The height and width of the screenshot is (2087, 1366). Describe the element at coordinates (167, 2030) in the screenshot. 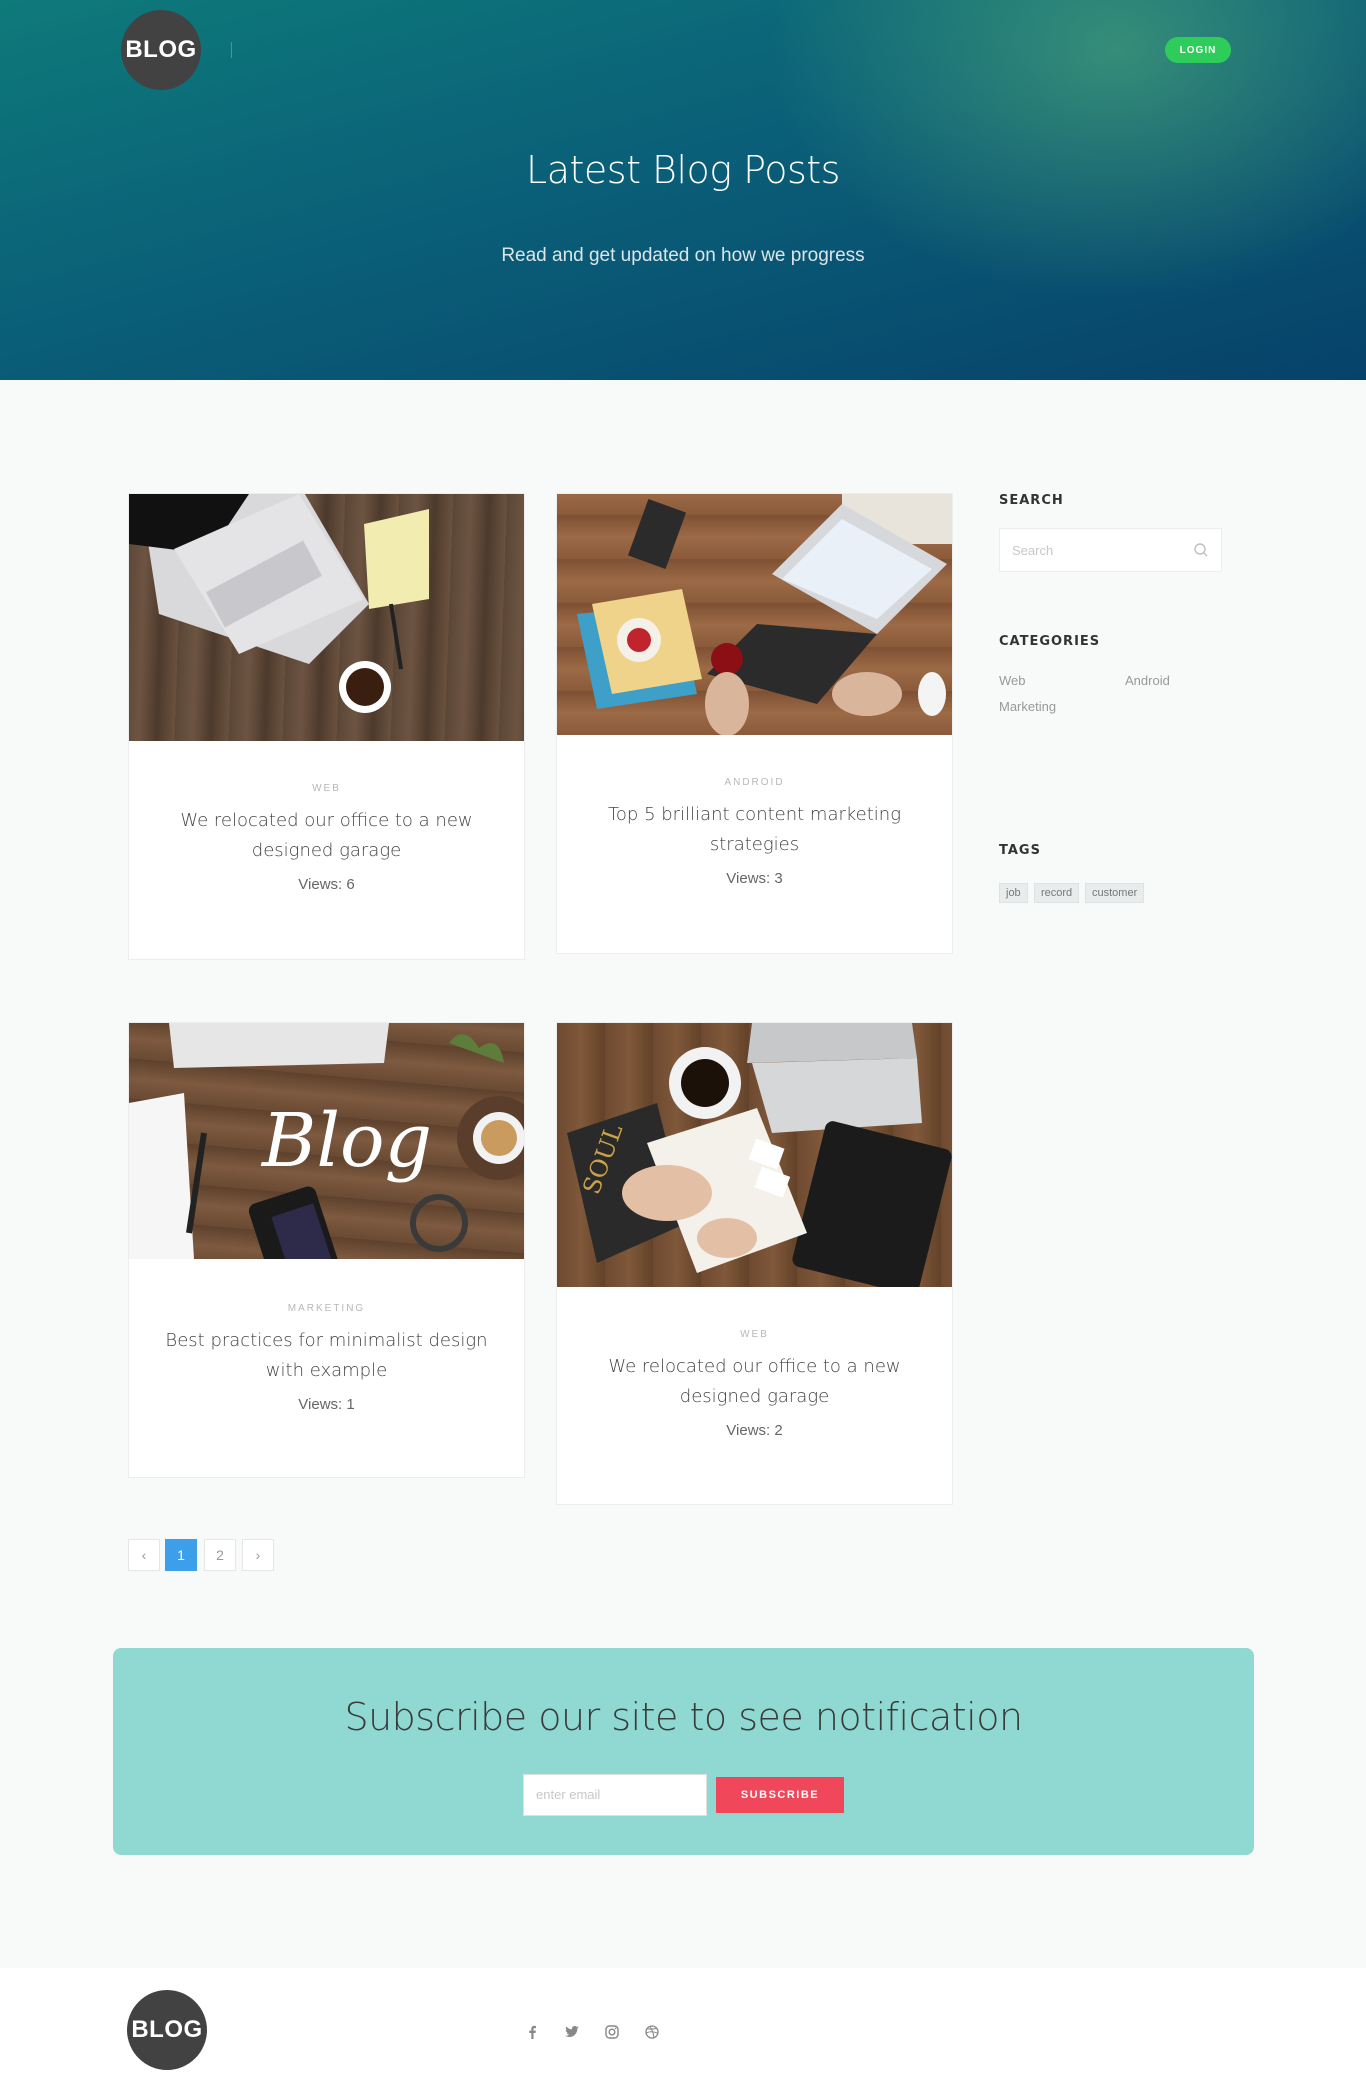

I see `footer-logo: BLOG` at that location.